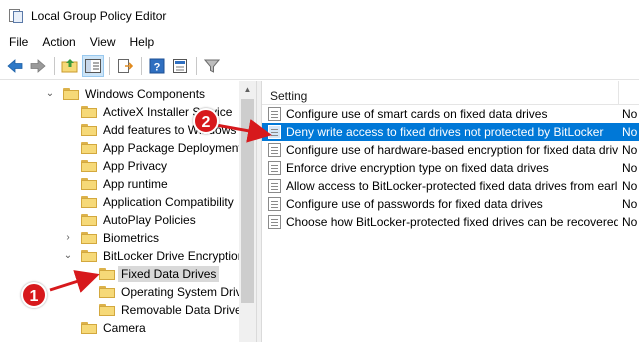 This screenshot has width=639, height=342. I want to click on list-header: Setting, so click(450, 93).